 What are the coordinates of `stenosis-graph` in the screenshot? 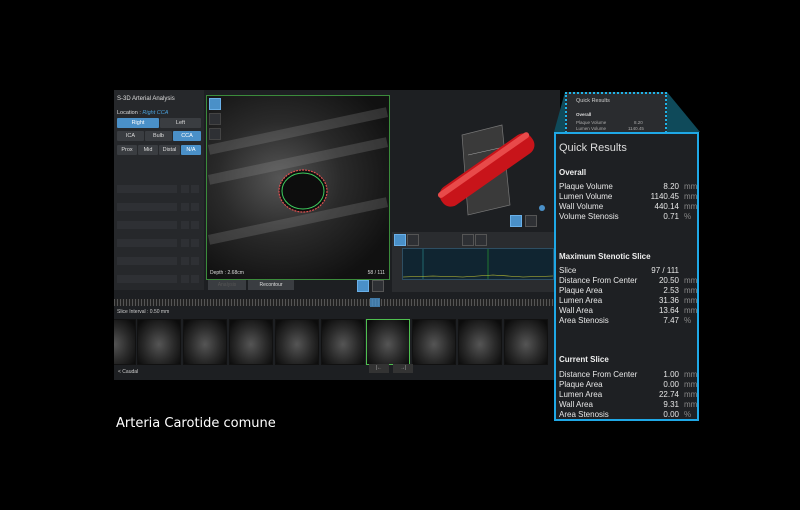 It's located at (476, 262).